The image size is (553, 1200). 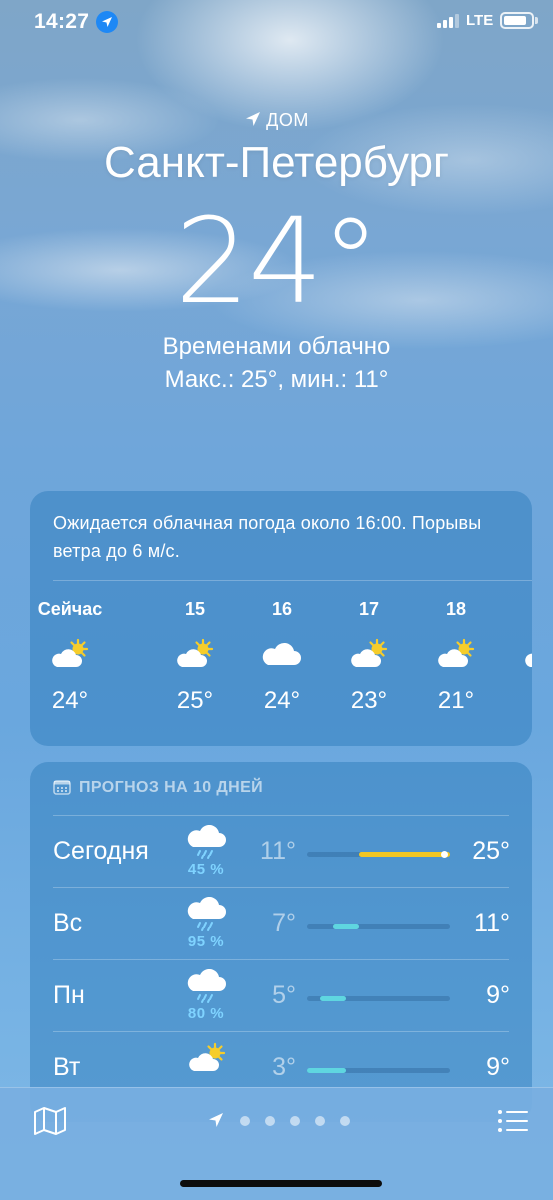 What do you see at coordinates (195, 609) in the screenshot?
I see `hour-label: 15` at bounding box center [195, 609].